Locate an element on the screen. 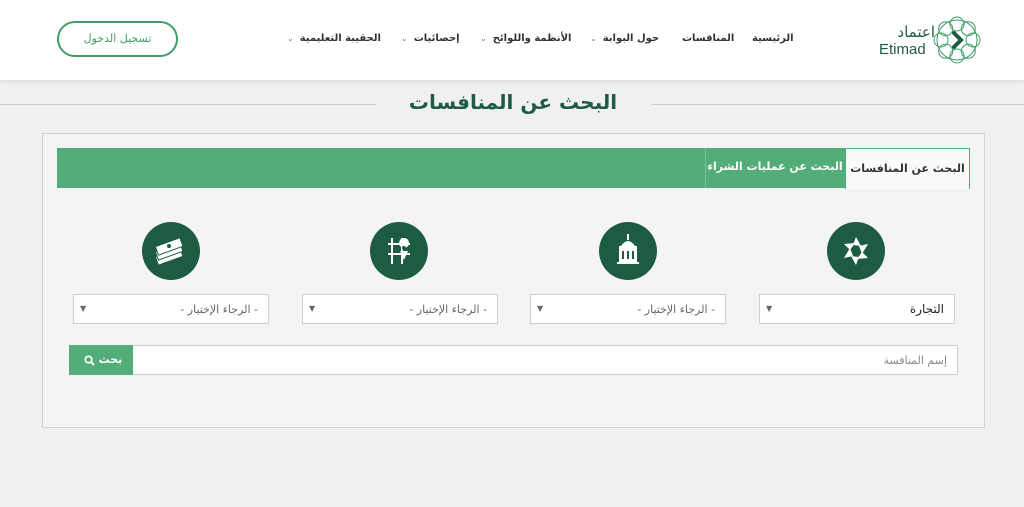 Image resolution: width=1024 pixels, height=507 pixels. logo-latin-text: Etimad is located at coordinates (902, 49).